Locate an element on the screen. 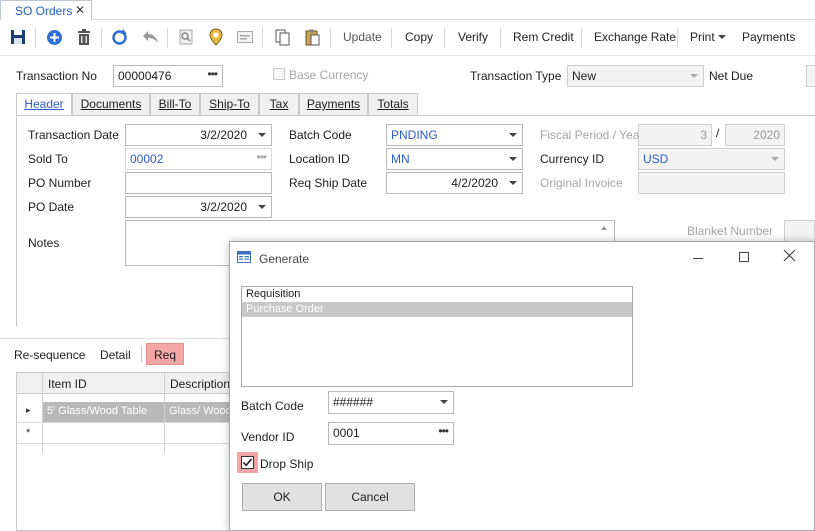  payments-button: Payments is located at coordinates (768, 37).